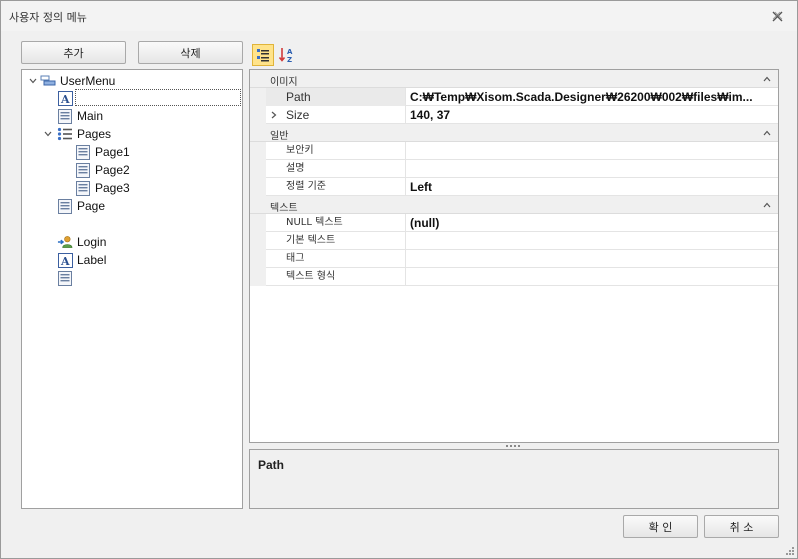  Describe the element at coordinates (399, 16) in the screenshot. I see `title-bar: 사용자 정의 메뉴` at that location.